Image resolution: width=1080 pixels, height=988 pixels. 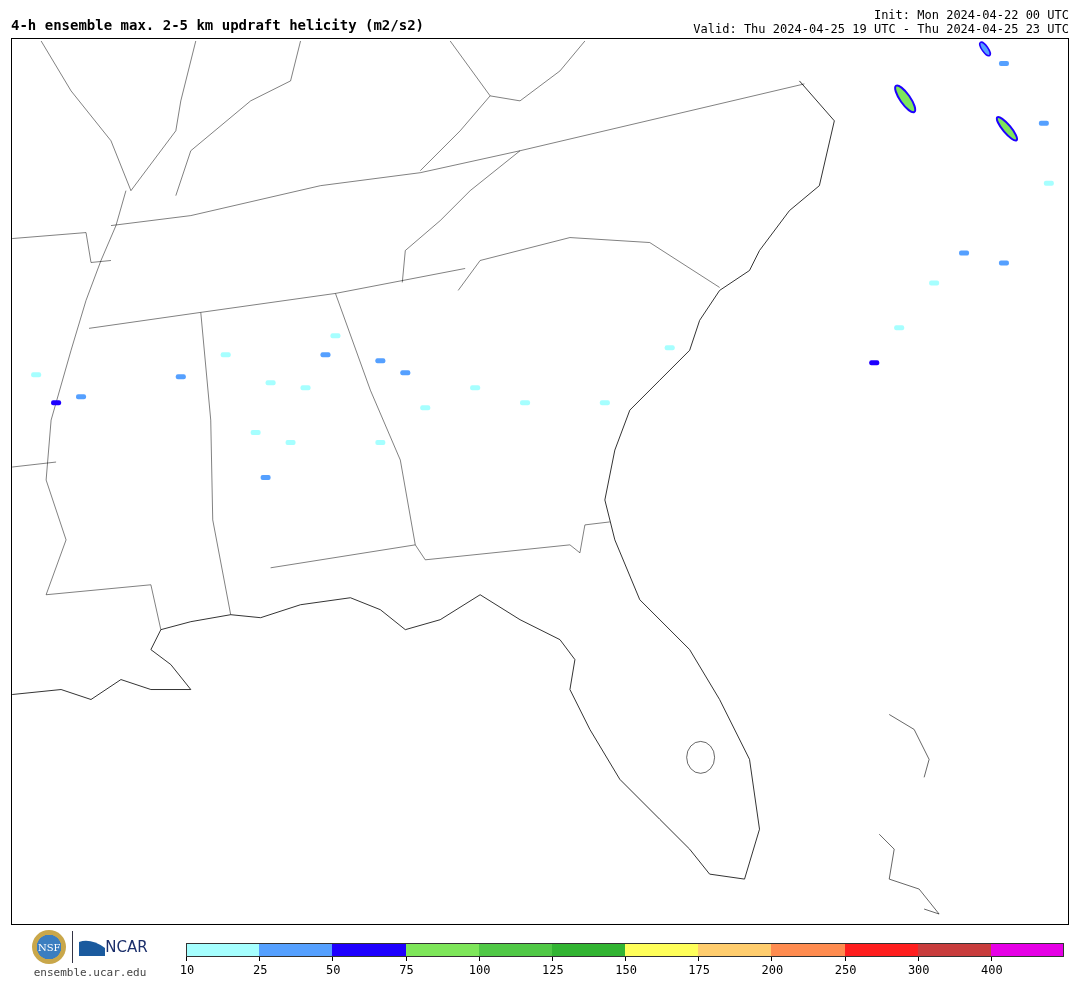 What do you see at coordinates (553, 970) in the screenshot?
I see `legend-label: 125` at bounding box center [553, 970].